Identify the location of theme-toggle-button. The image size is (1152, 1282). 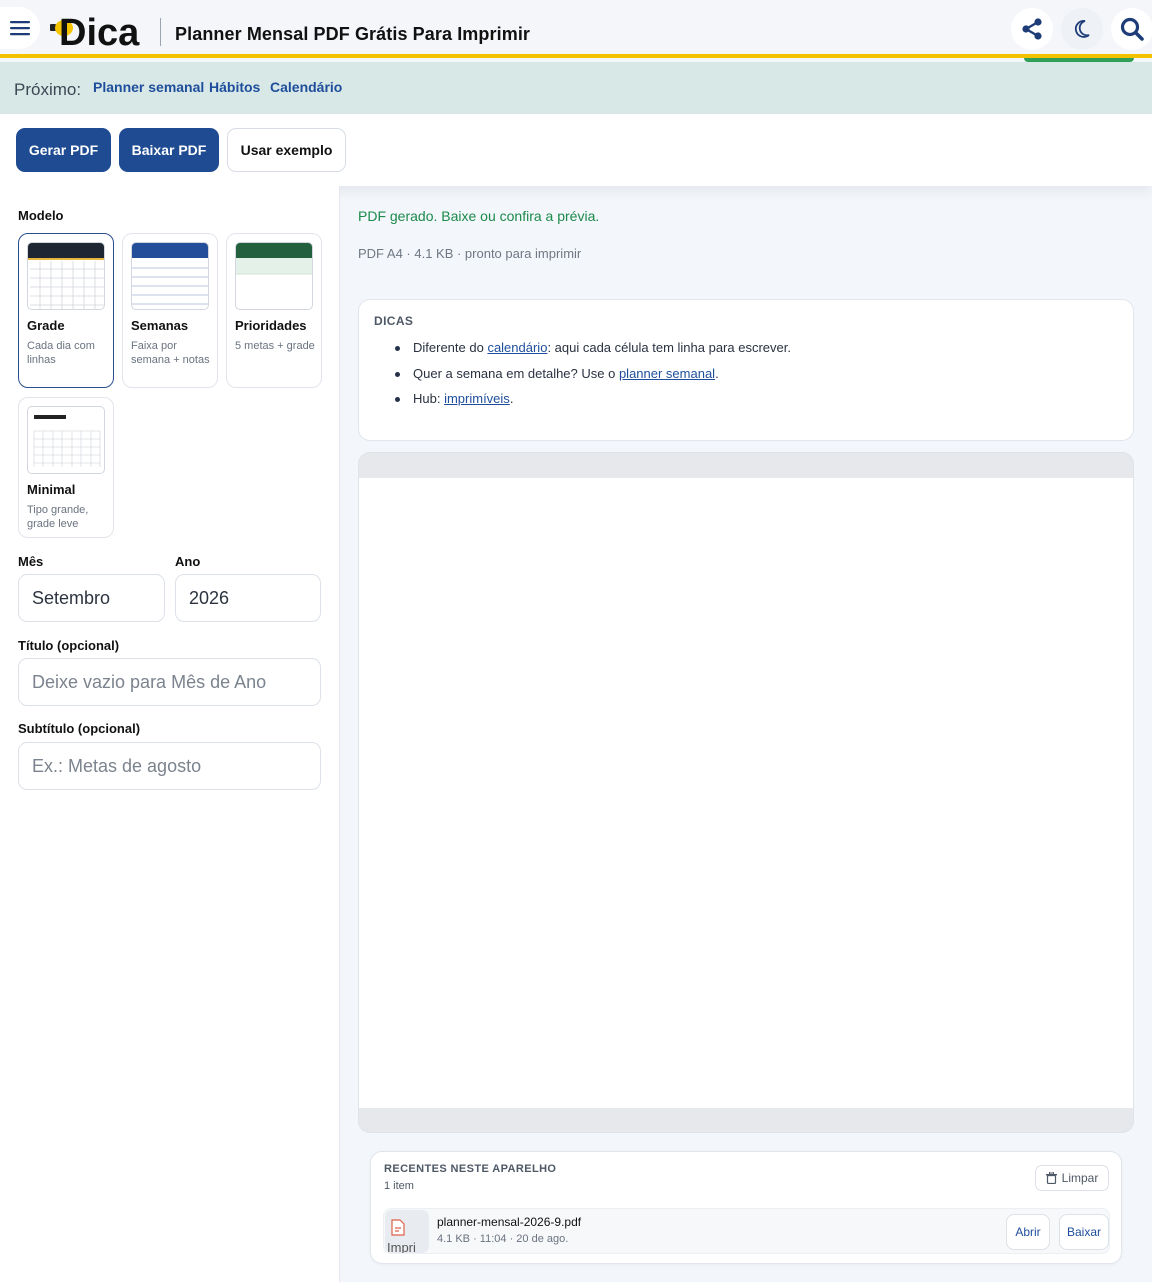
(1082, 29).